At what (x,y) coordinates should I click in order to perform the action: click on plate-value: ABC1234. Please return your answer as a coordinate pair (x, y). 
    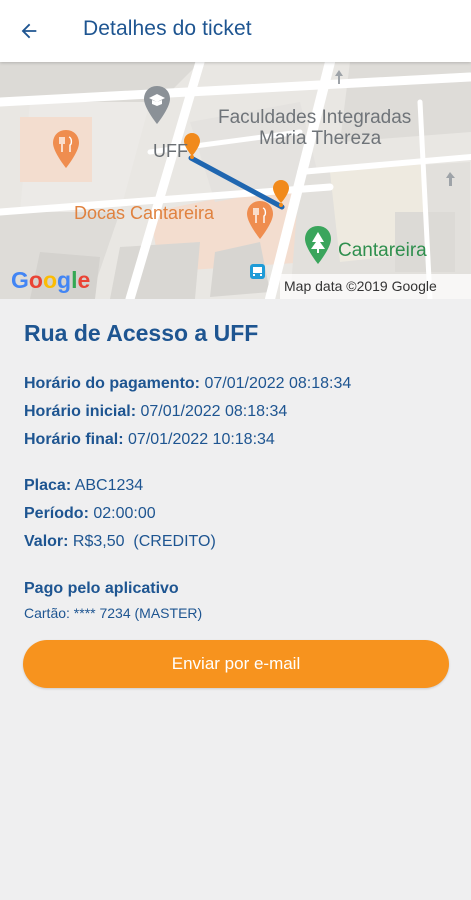
    Looking at the image, I should click on (109, 485).